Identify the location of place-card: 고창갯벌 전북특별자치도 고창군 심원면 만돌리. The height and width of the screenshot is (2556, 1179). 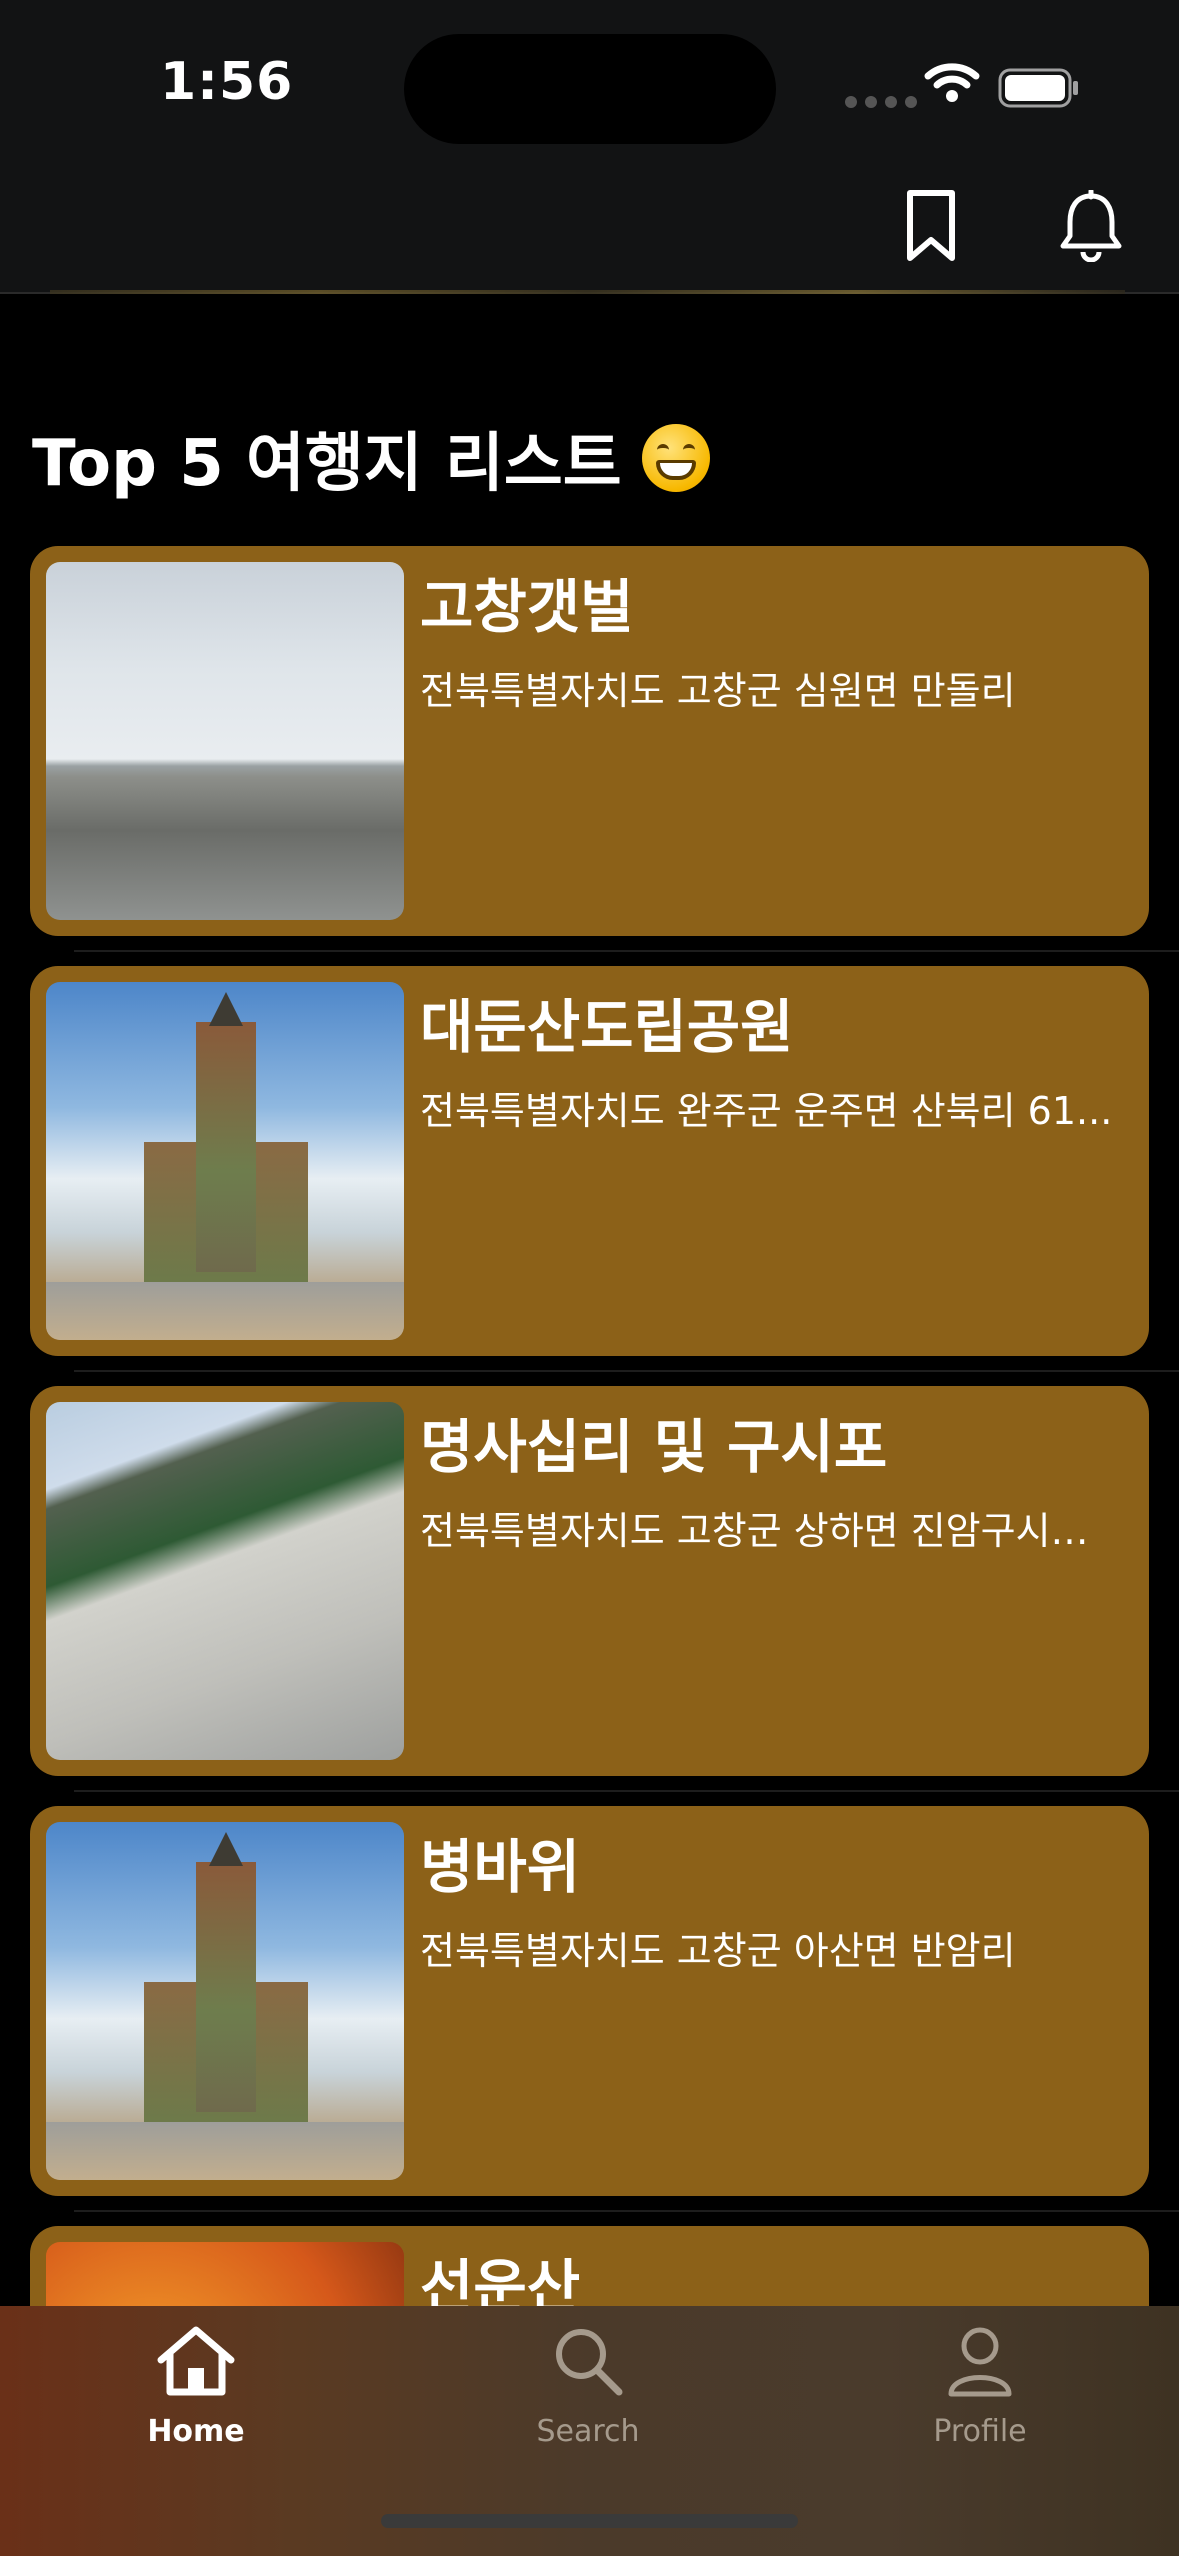
(589, 741).